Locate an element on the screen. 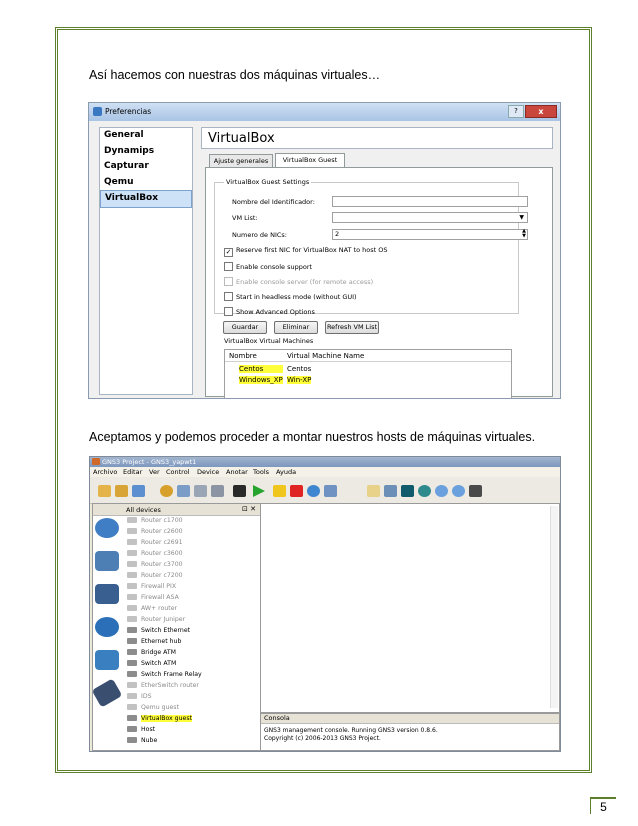  device-item: Router c3600 is located at coordinates (155, 553).